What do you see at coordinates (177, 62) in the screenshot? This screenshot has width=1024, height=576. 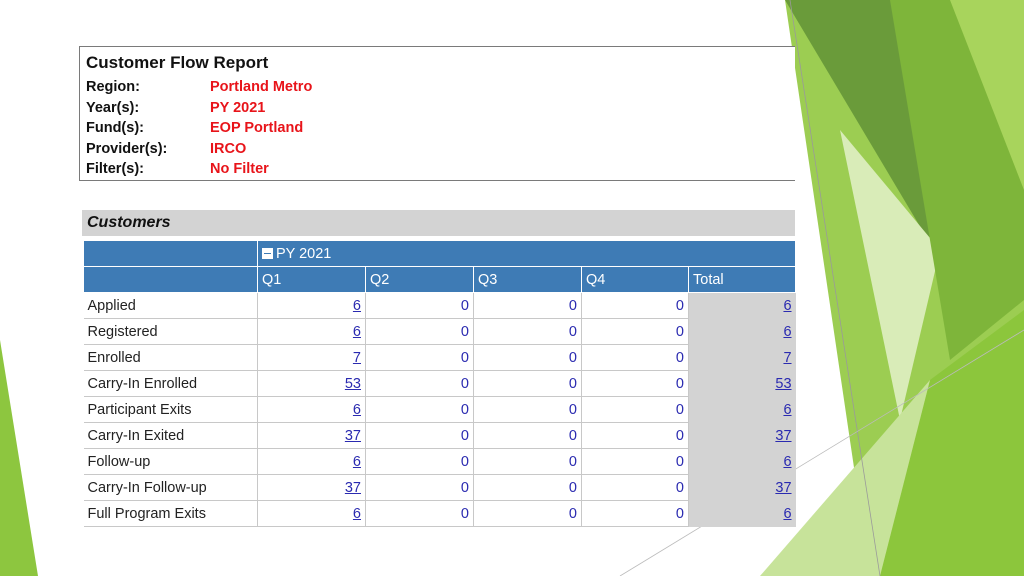 I see `report-title: Customer Flow Report` at bounding box center [177, 62].